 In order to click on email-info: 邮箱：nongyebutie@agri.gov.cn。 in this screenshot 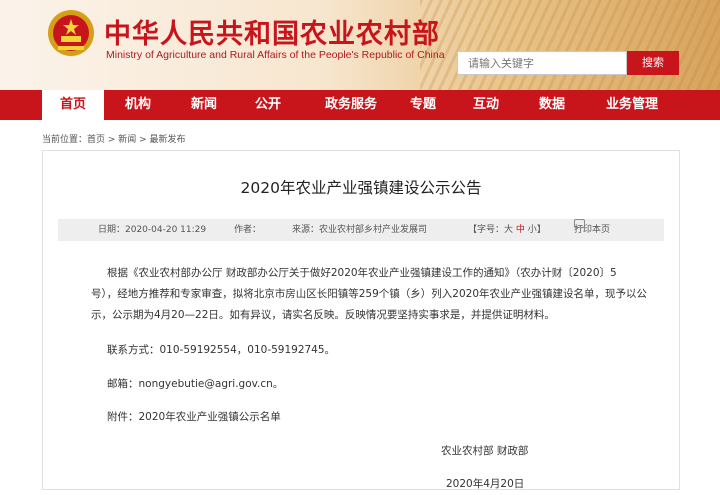, I will do `click(195, 384)`.